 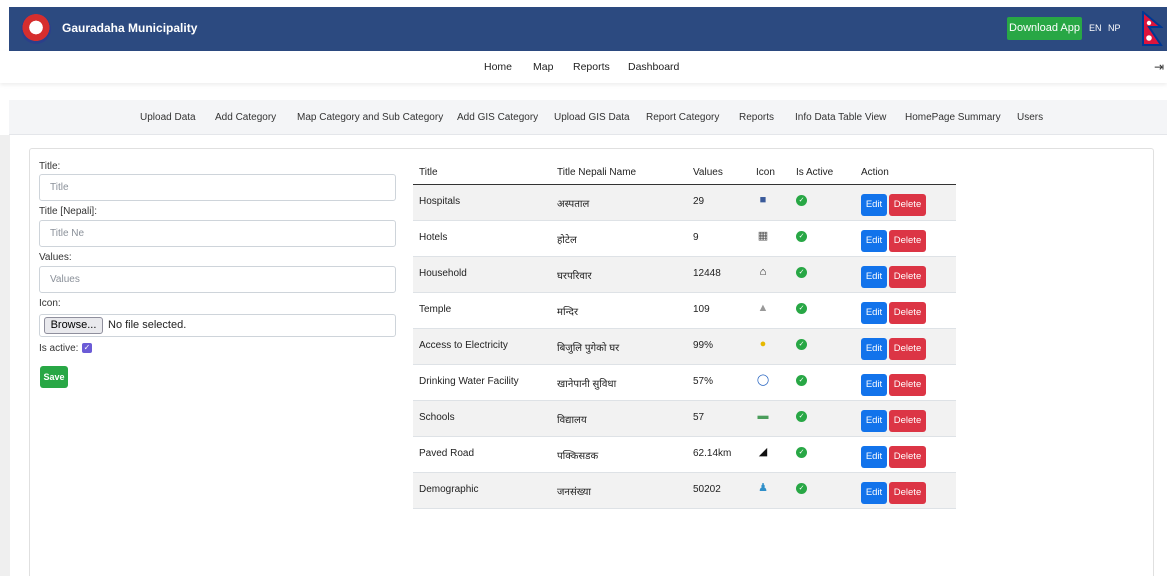 I want to click on save-button: Save, so click(x=54, y=377).